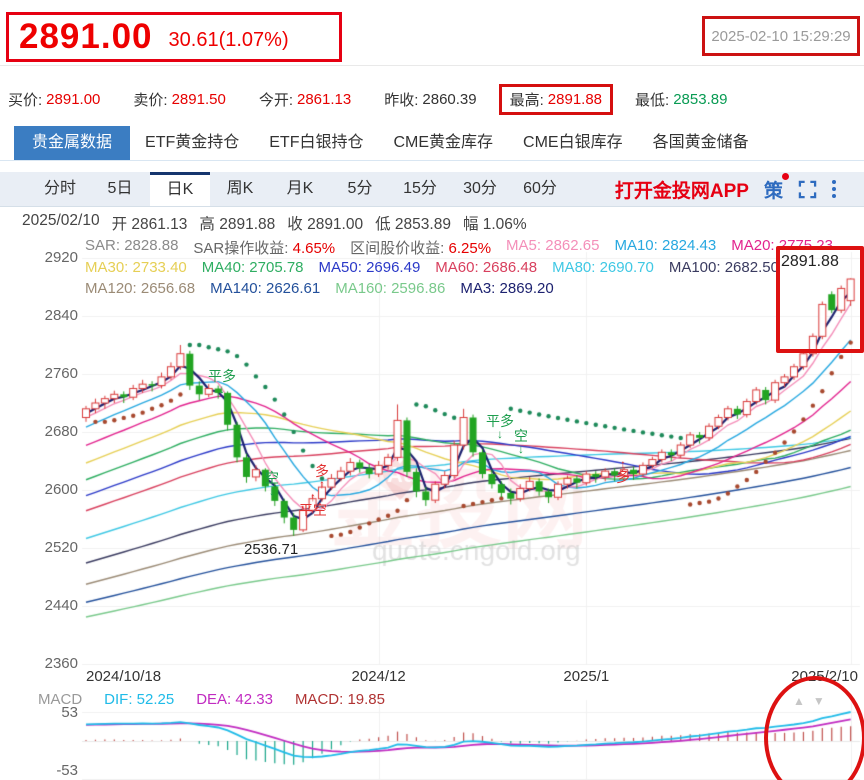 Image resolution: width=864 pixels, height=780 pixels. What do you see at coordinates (132, 245) in the screenshot?
I see `indicator-SAR: SAR: 2828.88` at bounding box center [132, 245].